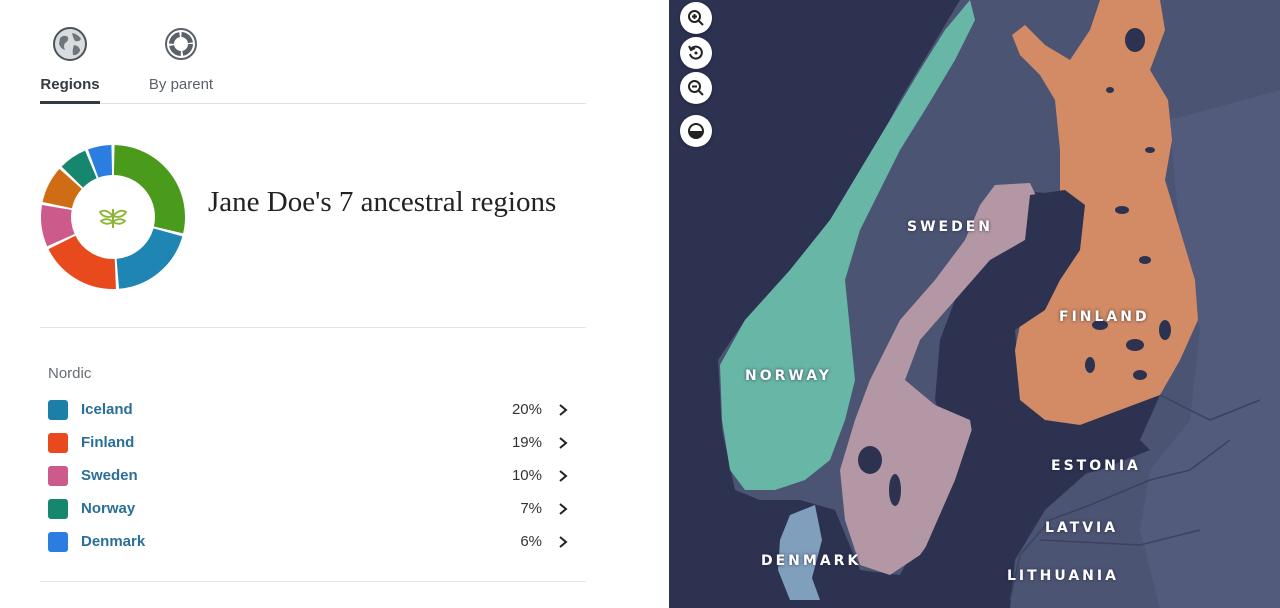 The image size is (1280, 608). Describe the element at coordinates (181, 84) in the screenshot. I see `tab-by-parent-label: By parent` at that location.